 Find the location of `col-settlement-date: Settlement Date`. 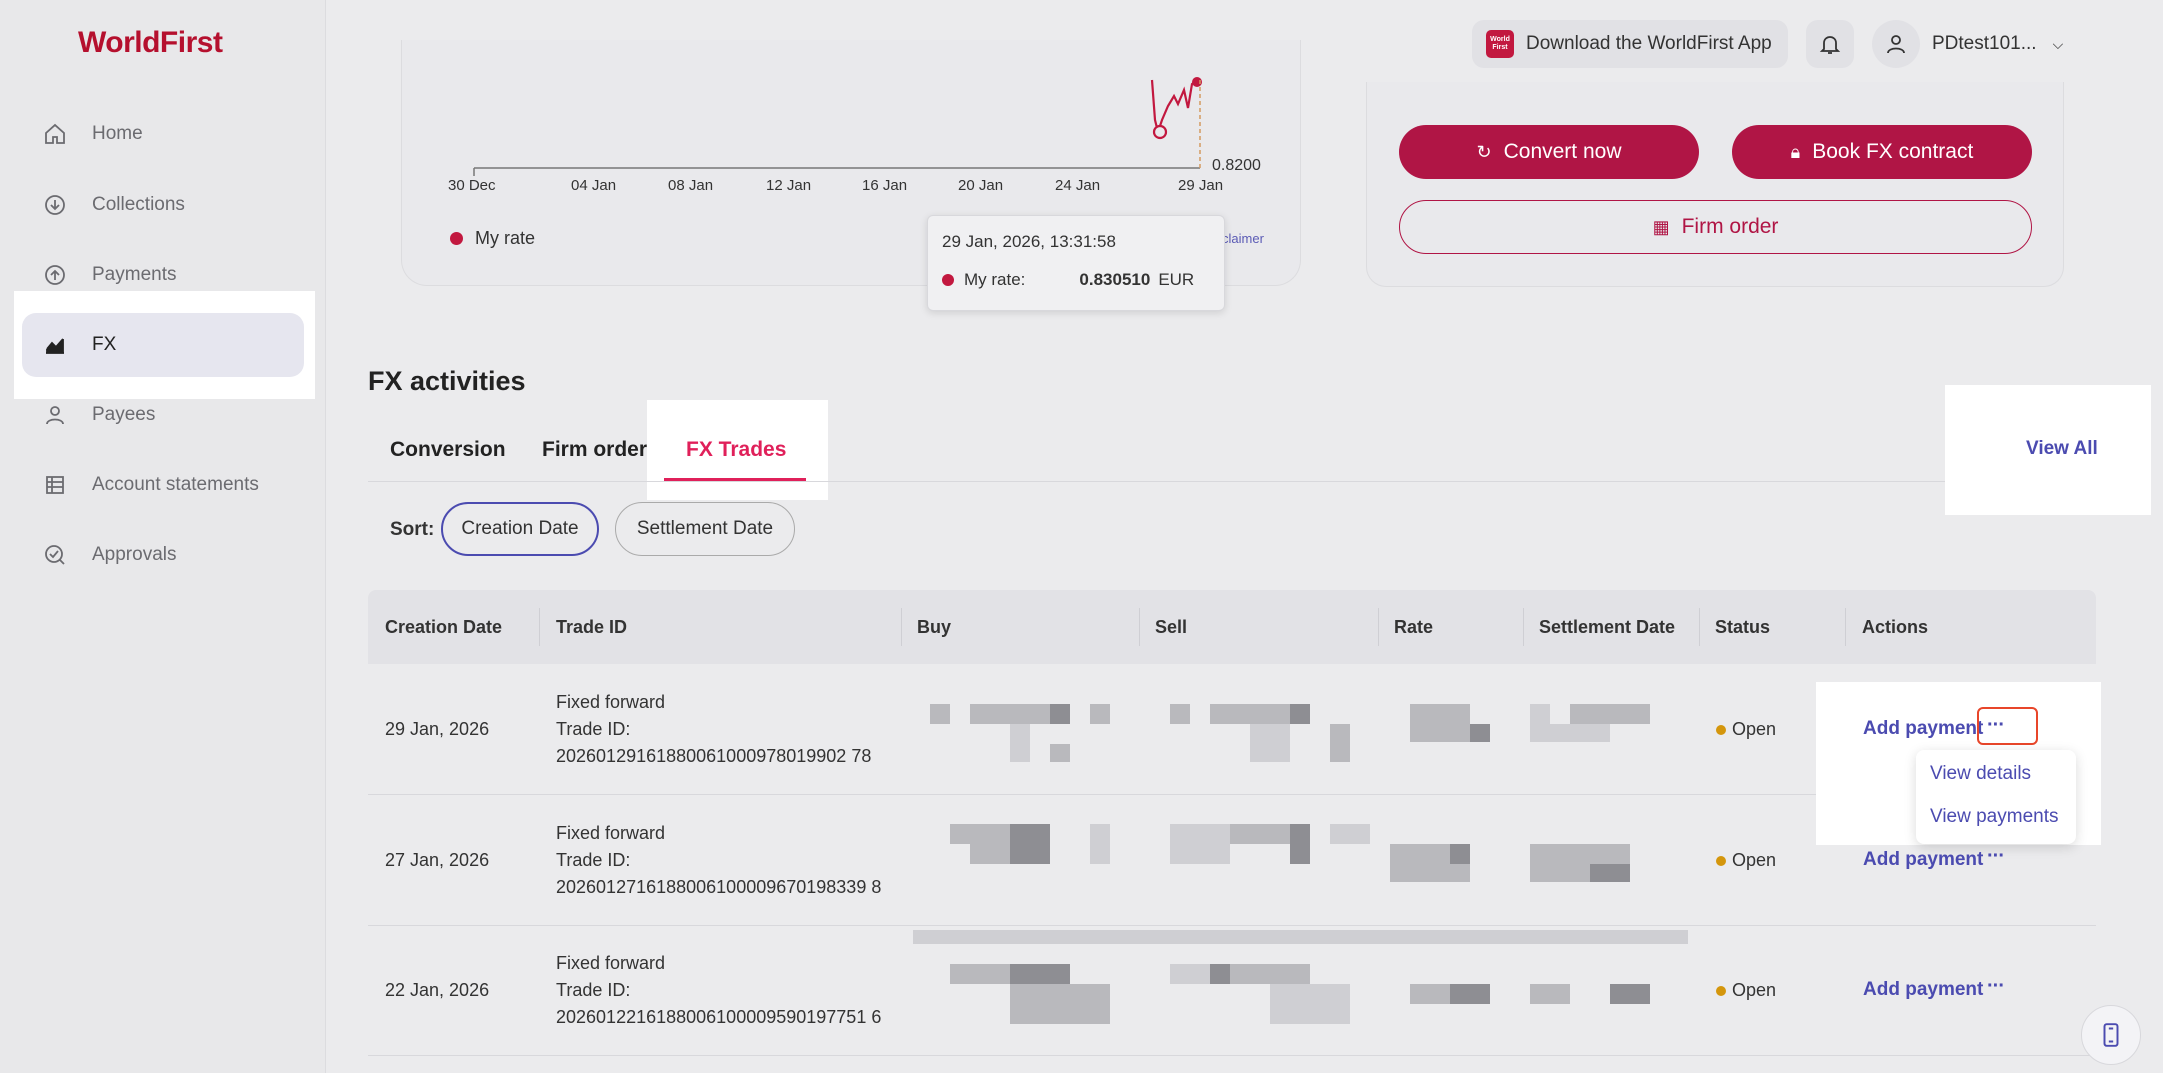

col-settlement-date: Settlement Date is located at coordinates (1607, 627).